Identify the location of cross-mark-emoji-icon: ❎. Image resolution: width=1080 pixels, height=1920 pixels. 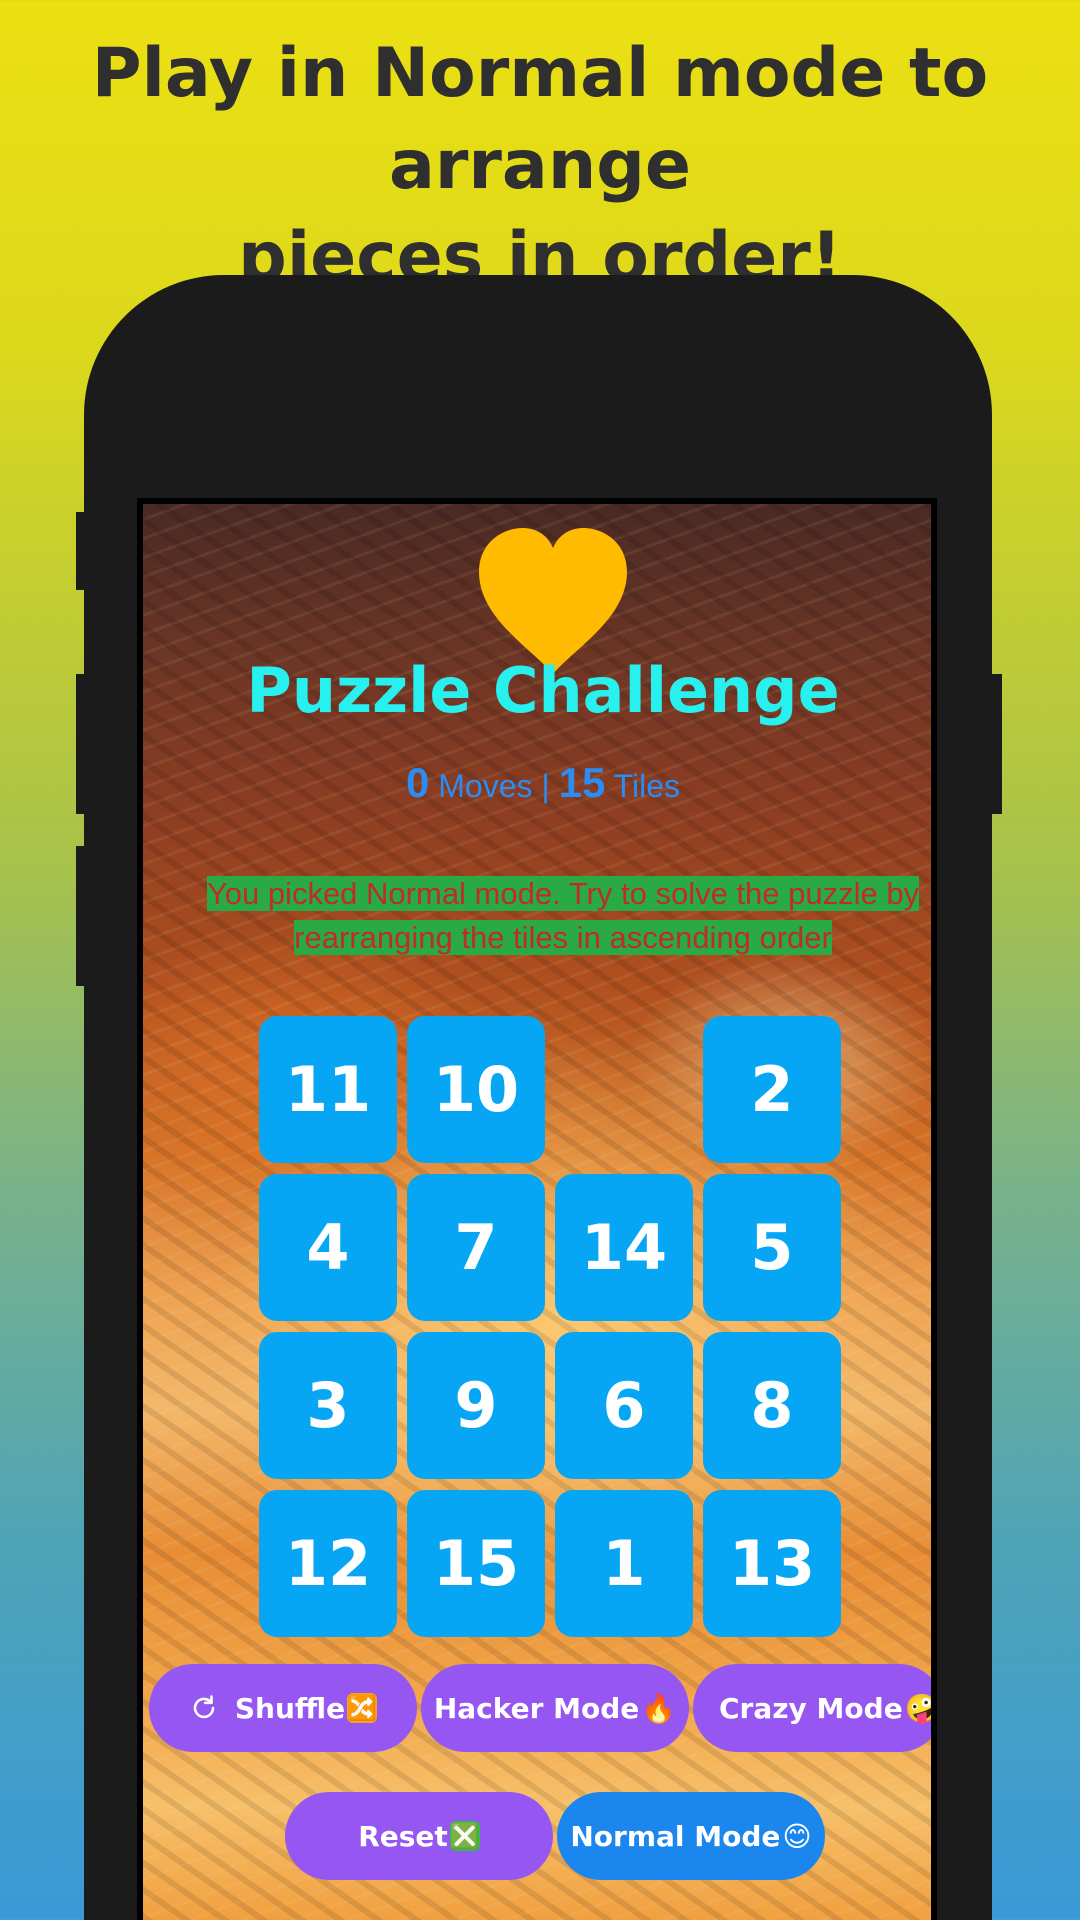
(464, 1836).